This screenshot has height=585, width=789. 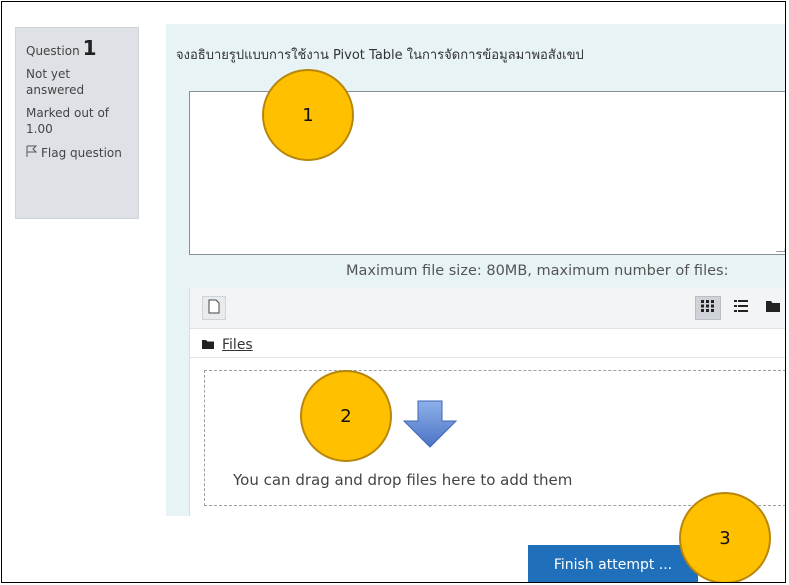 What do you see at coordinates (346, 416) in the screenshot?
I see `callout-badge: 2` at bounding box center [346, 416].